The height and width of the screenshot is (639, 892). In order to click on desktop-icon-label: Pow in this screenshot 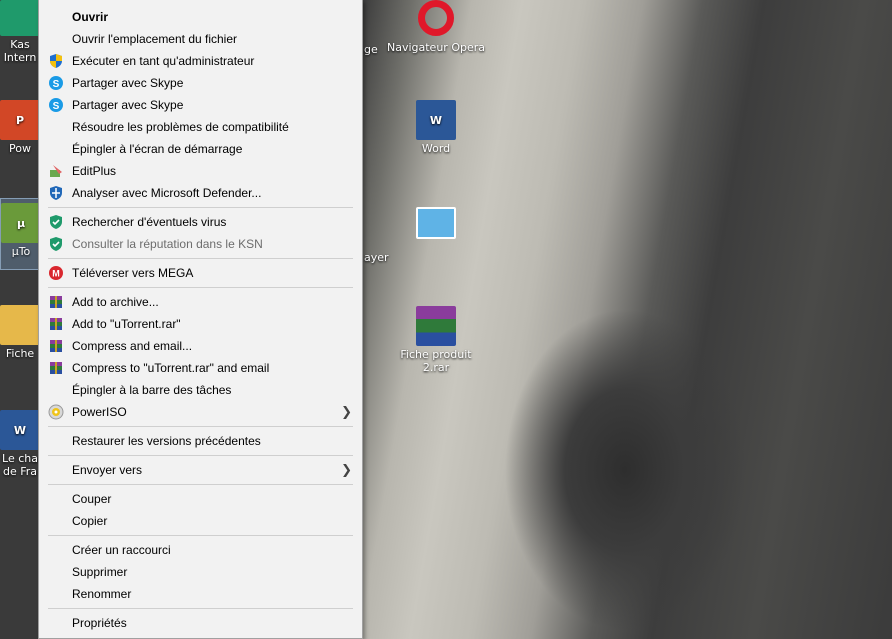, I will do `click(20, 148)`.